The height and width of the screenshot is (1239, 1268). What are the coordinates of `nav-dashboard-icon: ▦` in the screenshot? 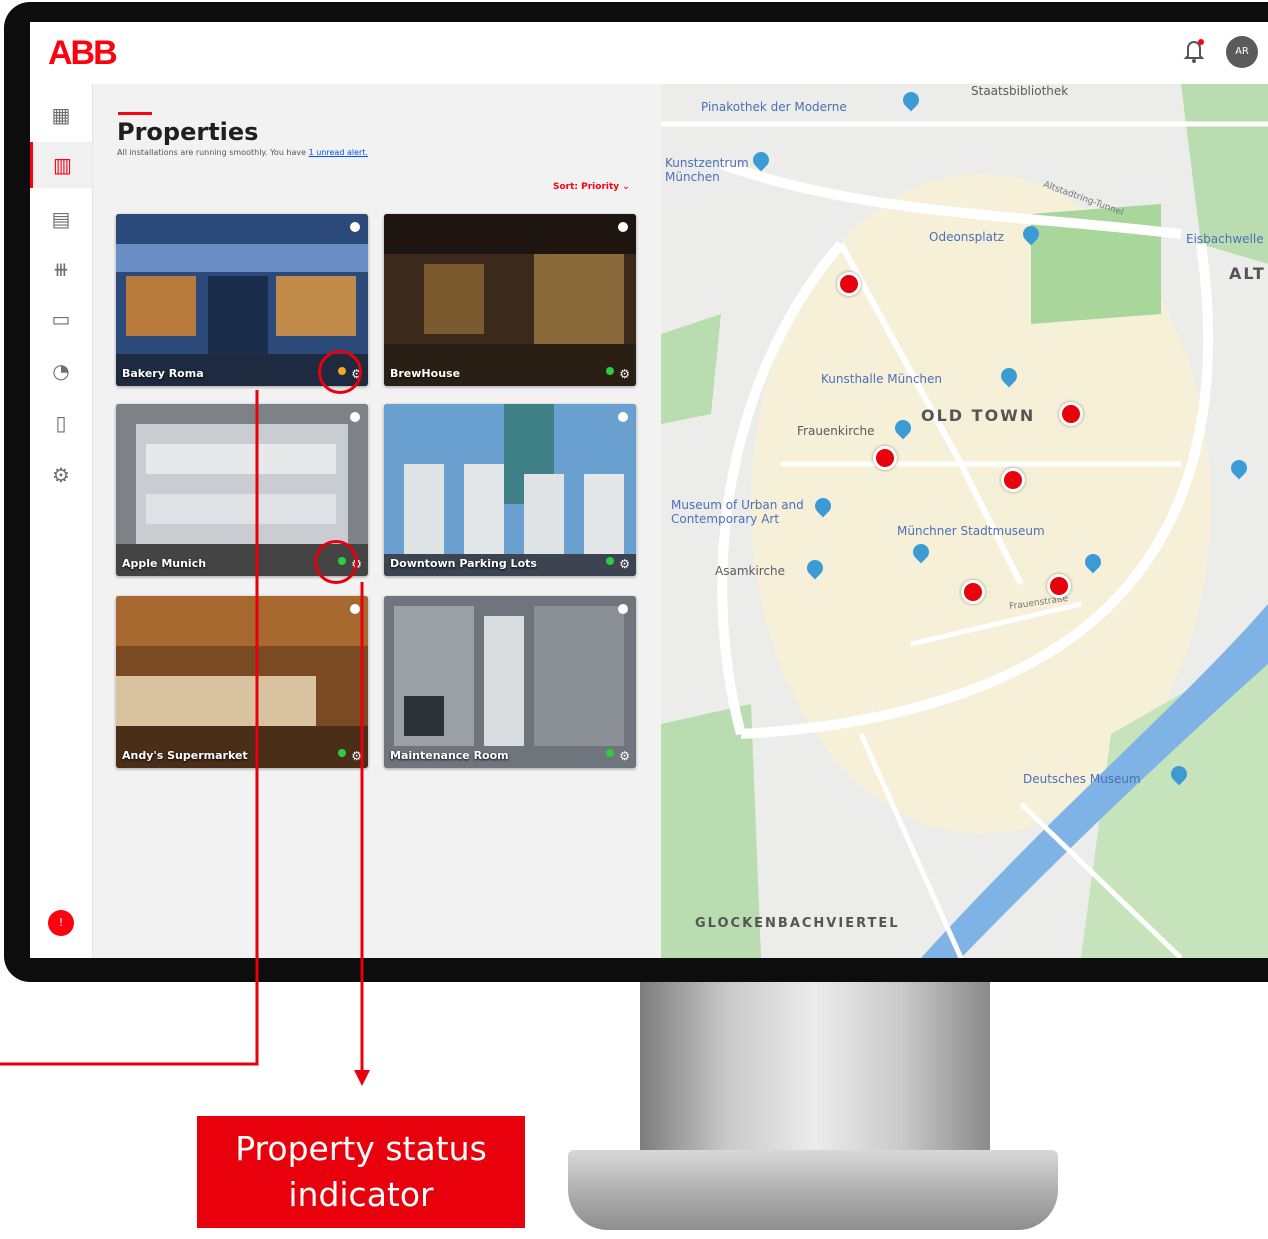 It's located at (61, 115).